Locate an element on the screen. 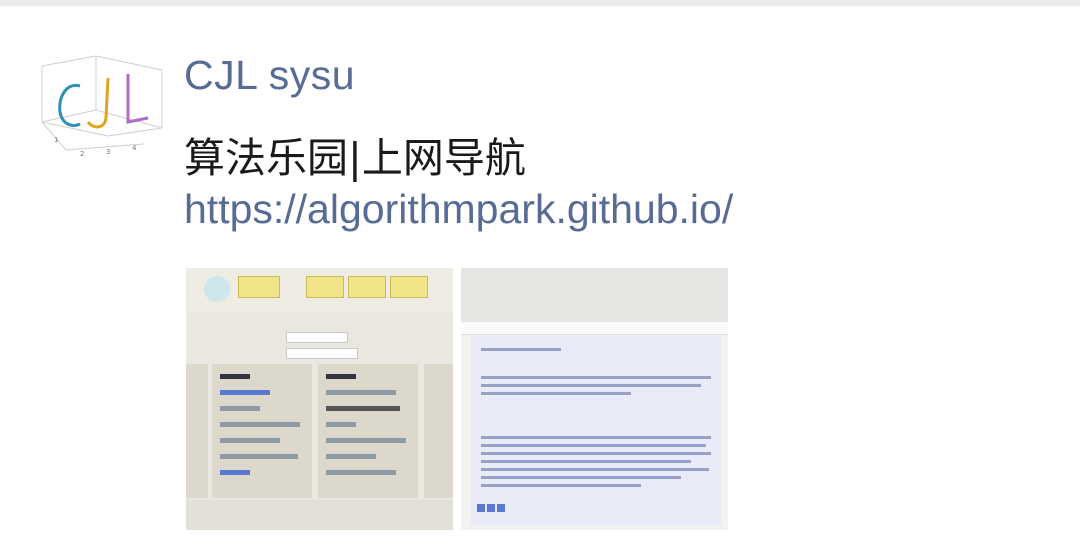 This screenshot has width=1080, height=558. avatar-letter-l is located at coordinates (137, 99).